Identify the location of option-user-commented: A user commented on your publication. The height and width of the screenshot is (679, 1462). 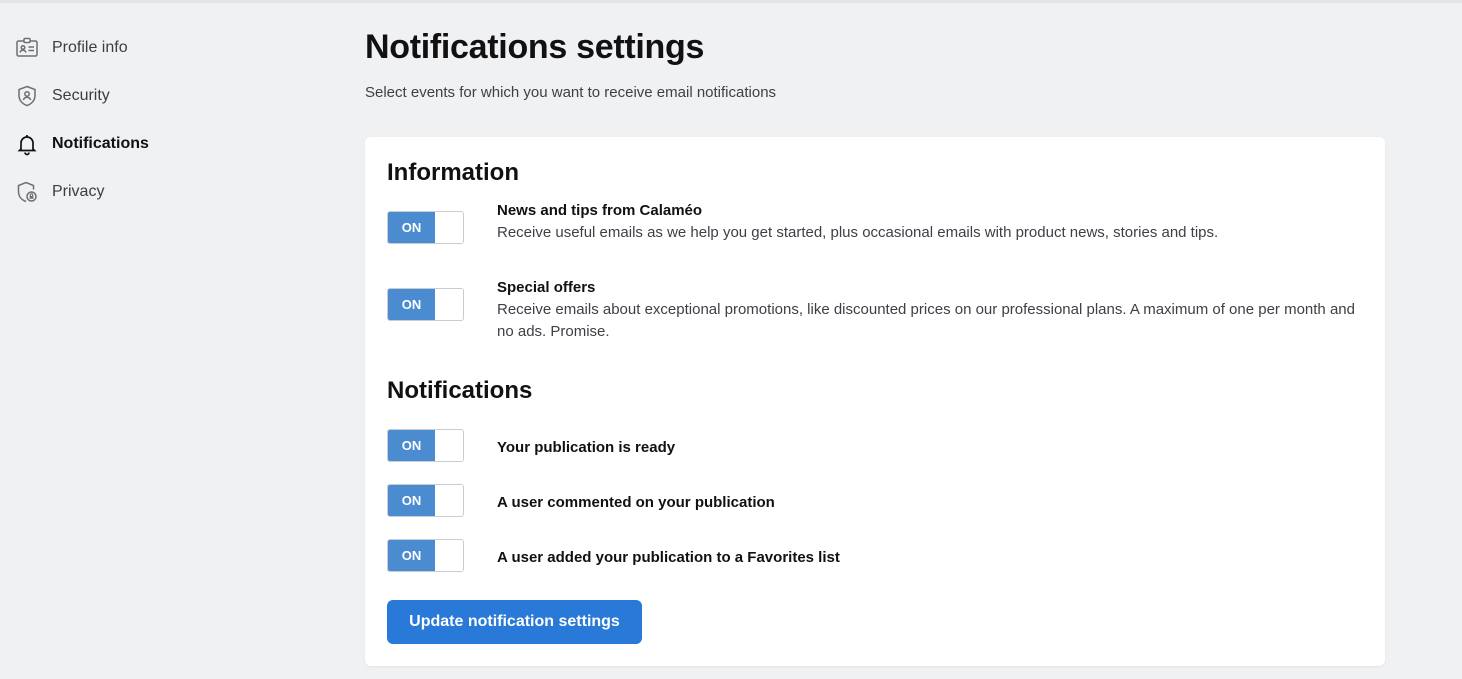
(929, 503).